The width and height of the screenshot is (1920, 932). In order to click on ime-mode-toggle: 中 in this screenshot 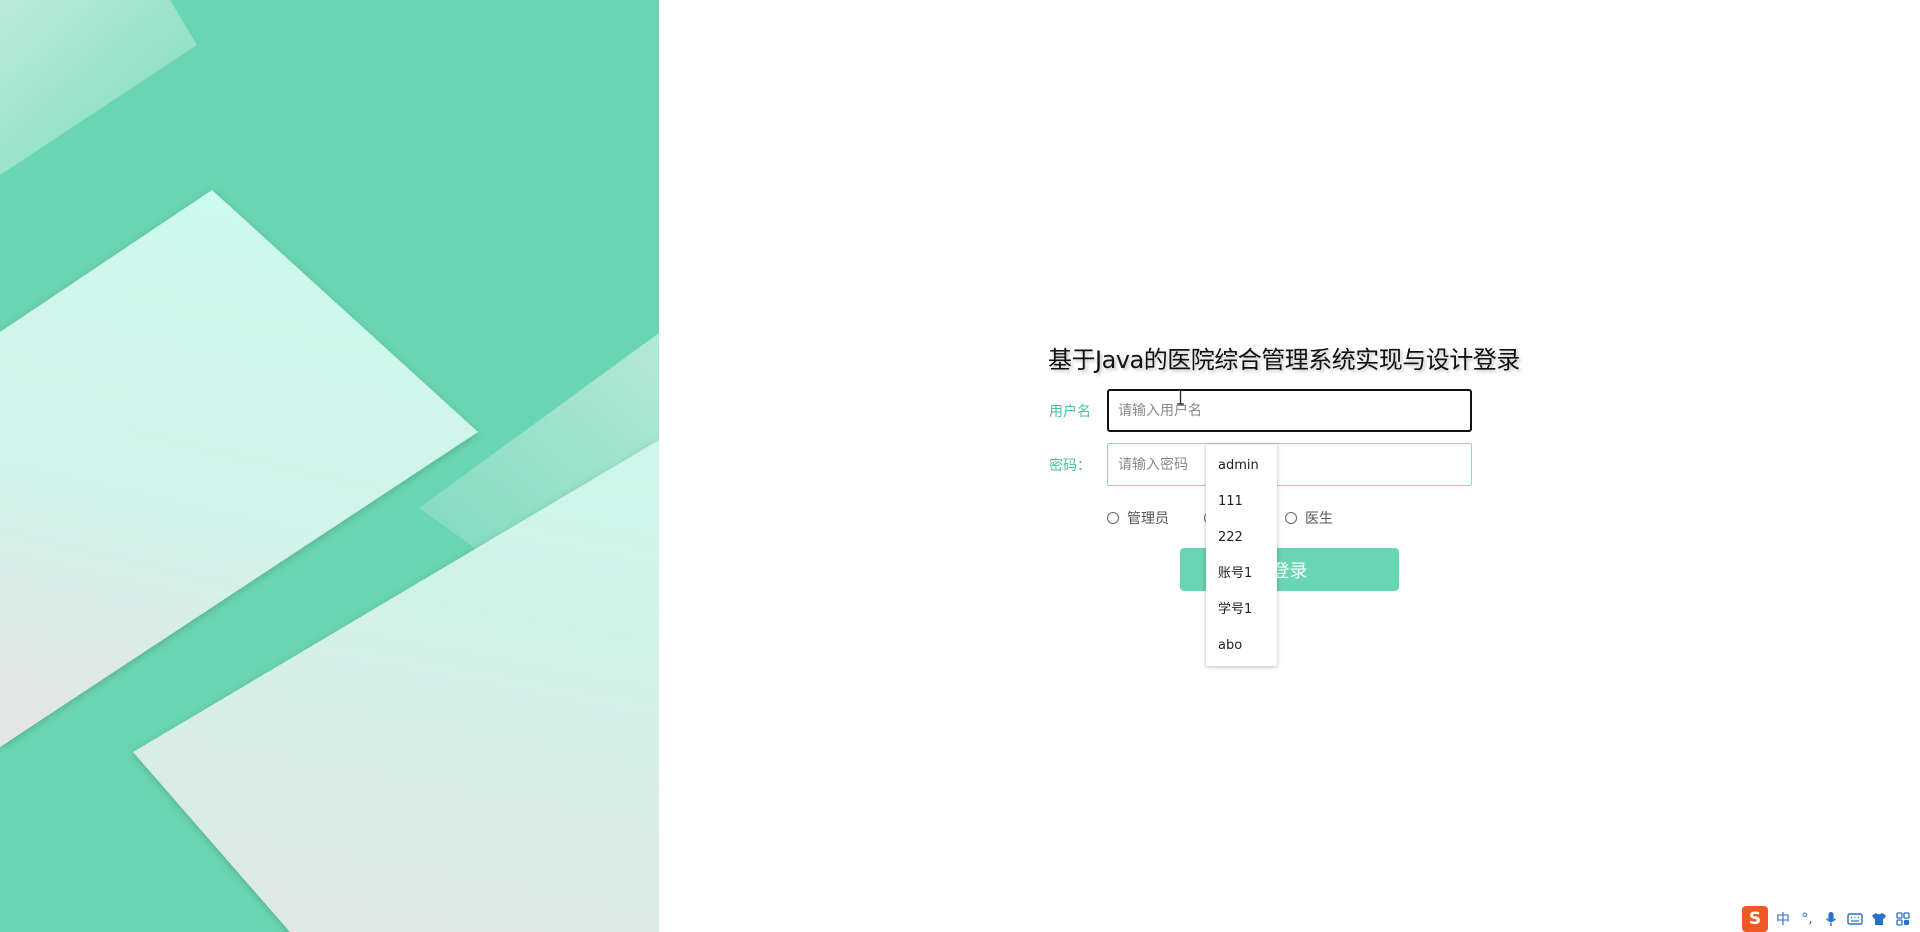, I will do `click(1783, 919)`.